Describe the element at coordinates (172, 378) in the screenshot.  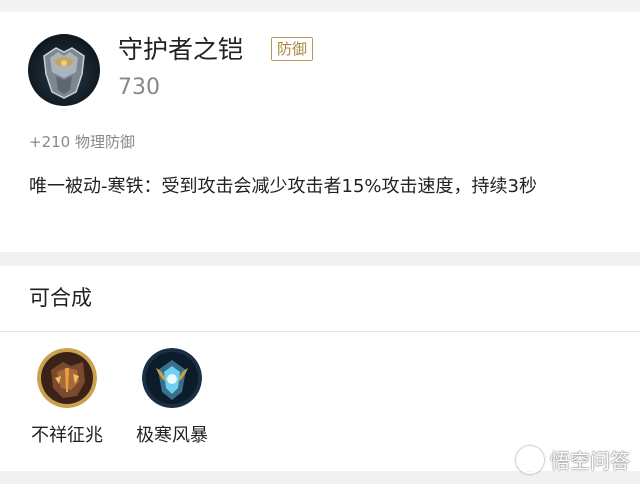
I see `frost-storm-icon` at that location.